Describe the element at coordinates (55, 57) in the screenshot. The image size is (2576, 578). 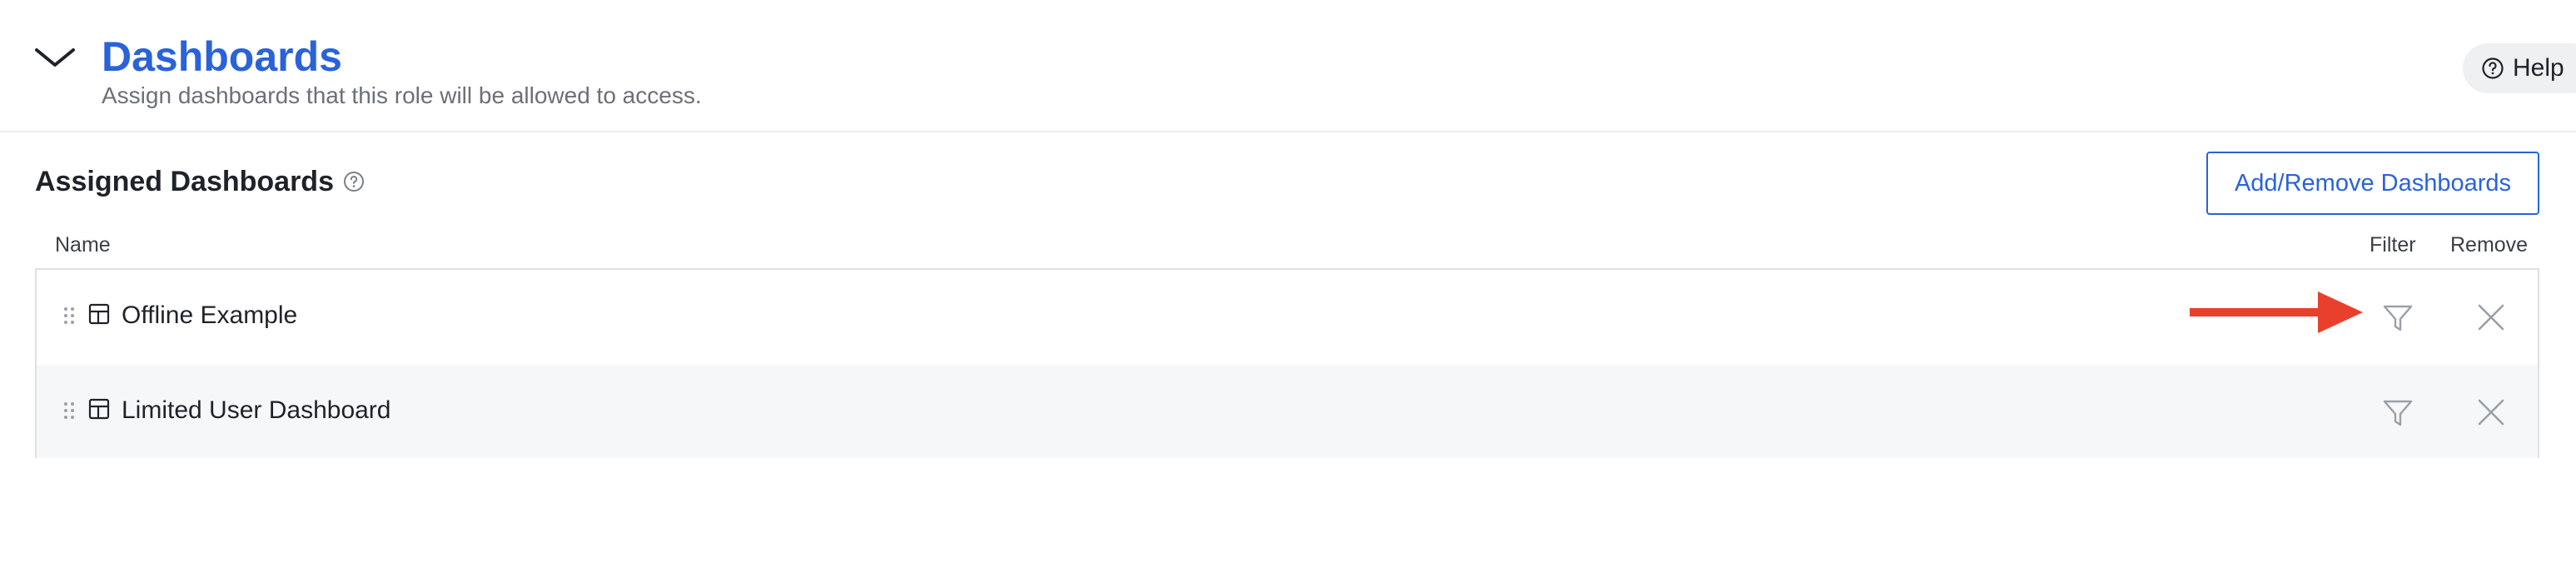
I see `chevron-down-icon` at that location.